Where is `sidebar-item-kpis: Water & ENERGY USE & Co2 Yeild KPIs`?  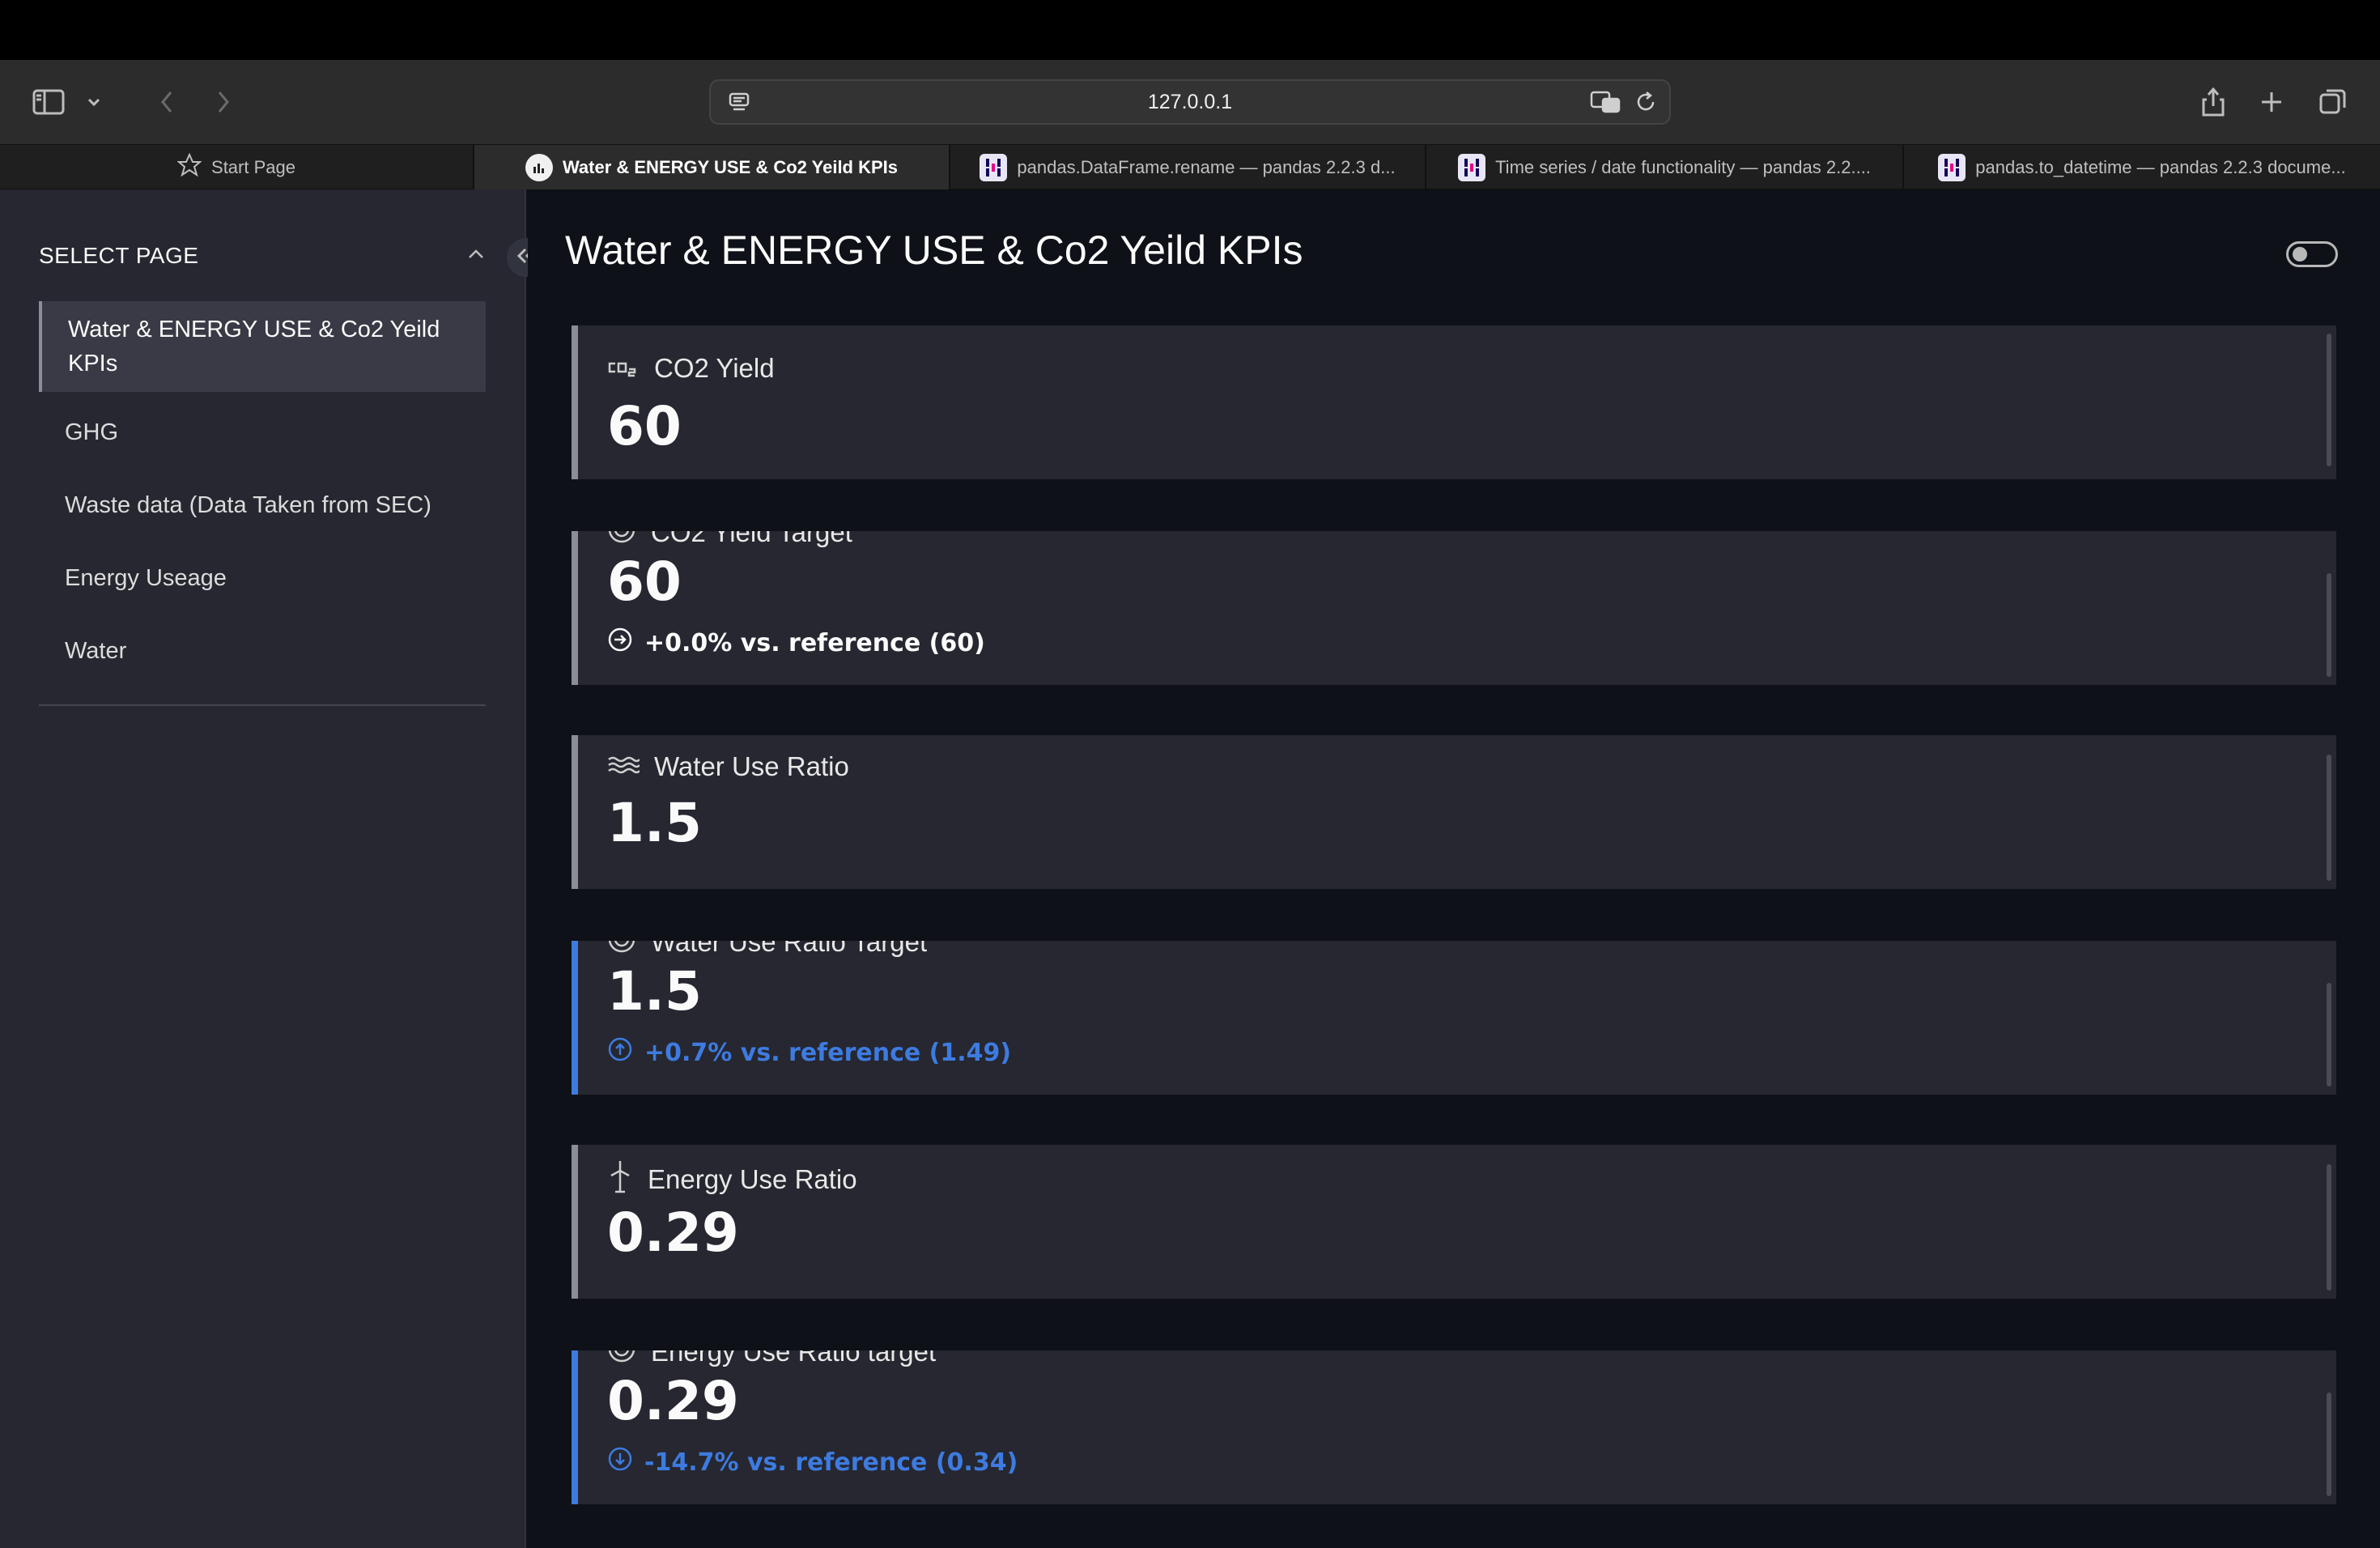 sidebar-item-kpis: Water & ENERGY USE & Co2 Yeild KPIs is located at coordinates (262, 346).